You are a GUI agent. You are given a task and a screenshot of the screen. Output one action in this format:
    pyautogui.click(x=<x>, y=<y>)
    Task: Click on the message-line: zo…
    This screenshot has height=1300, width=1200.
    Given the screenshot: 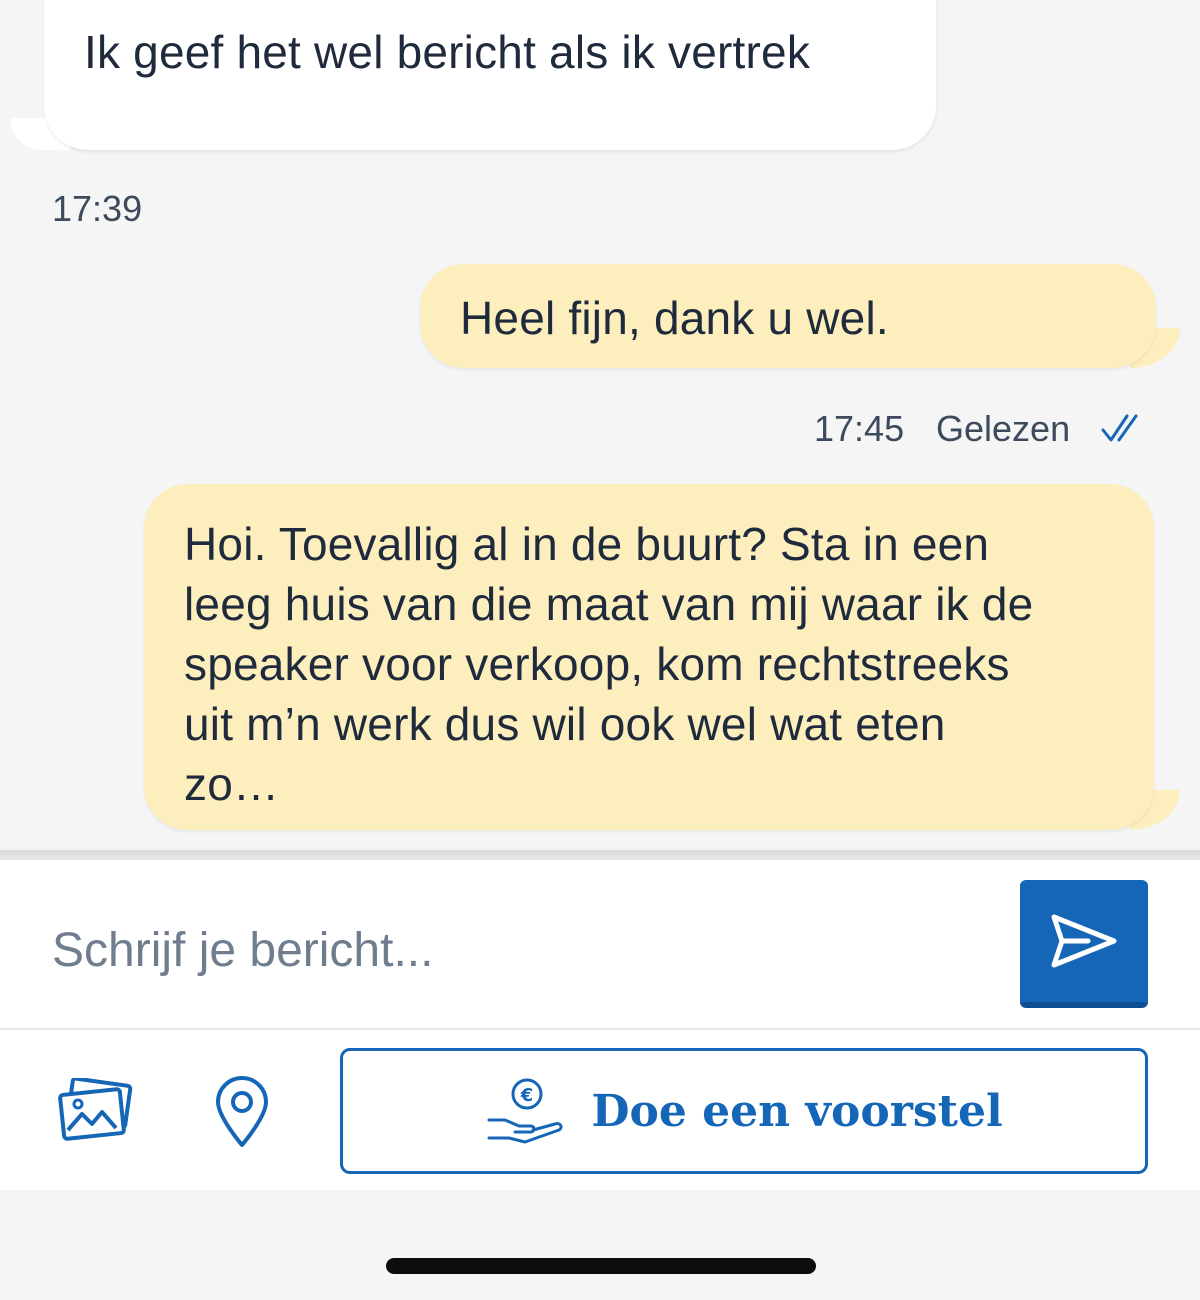 What is the action you would take?
    pyautogui.click(x=232, y=784)
    